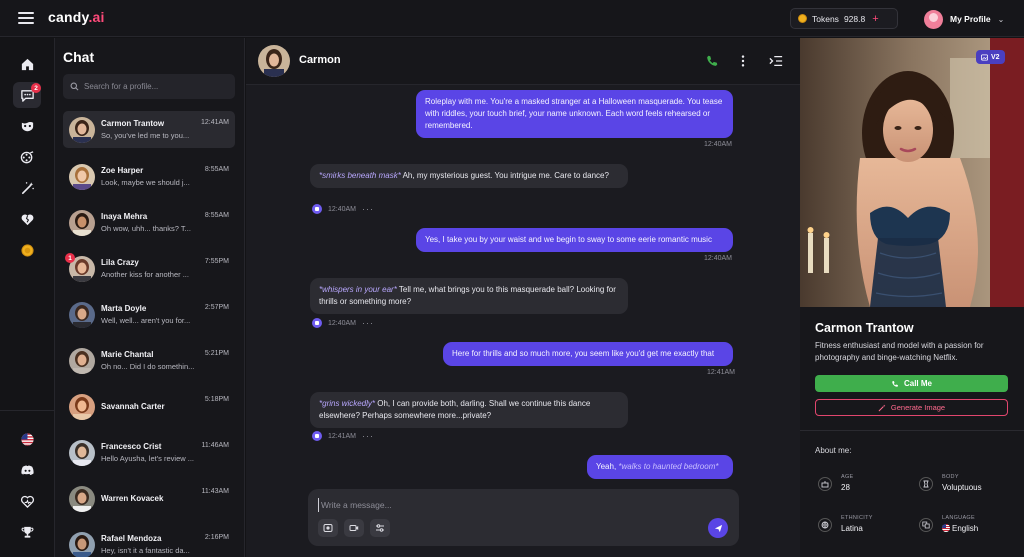  I want to click on call-me-button: Call Me, so click(911, 383).